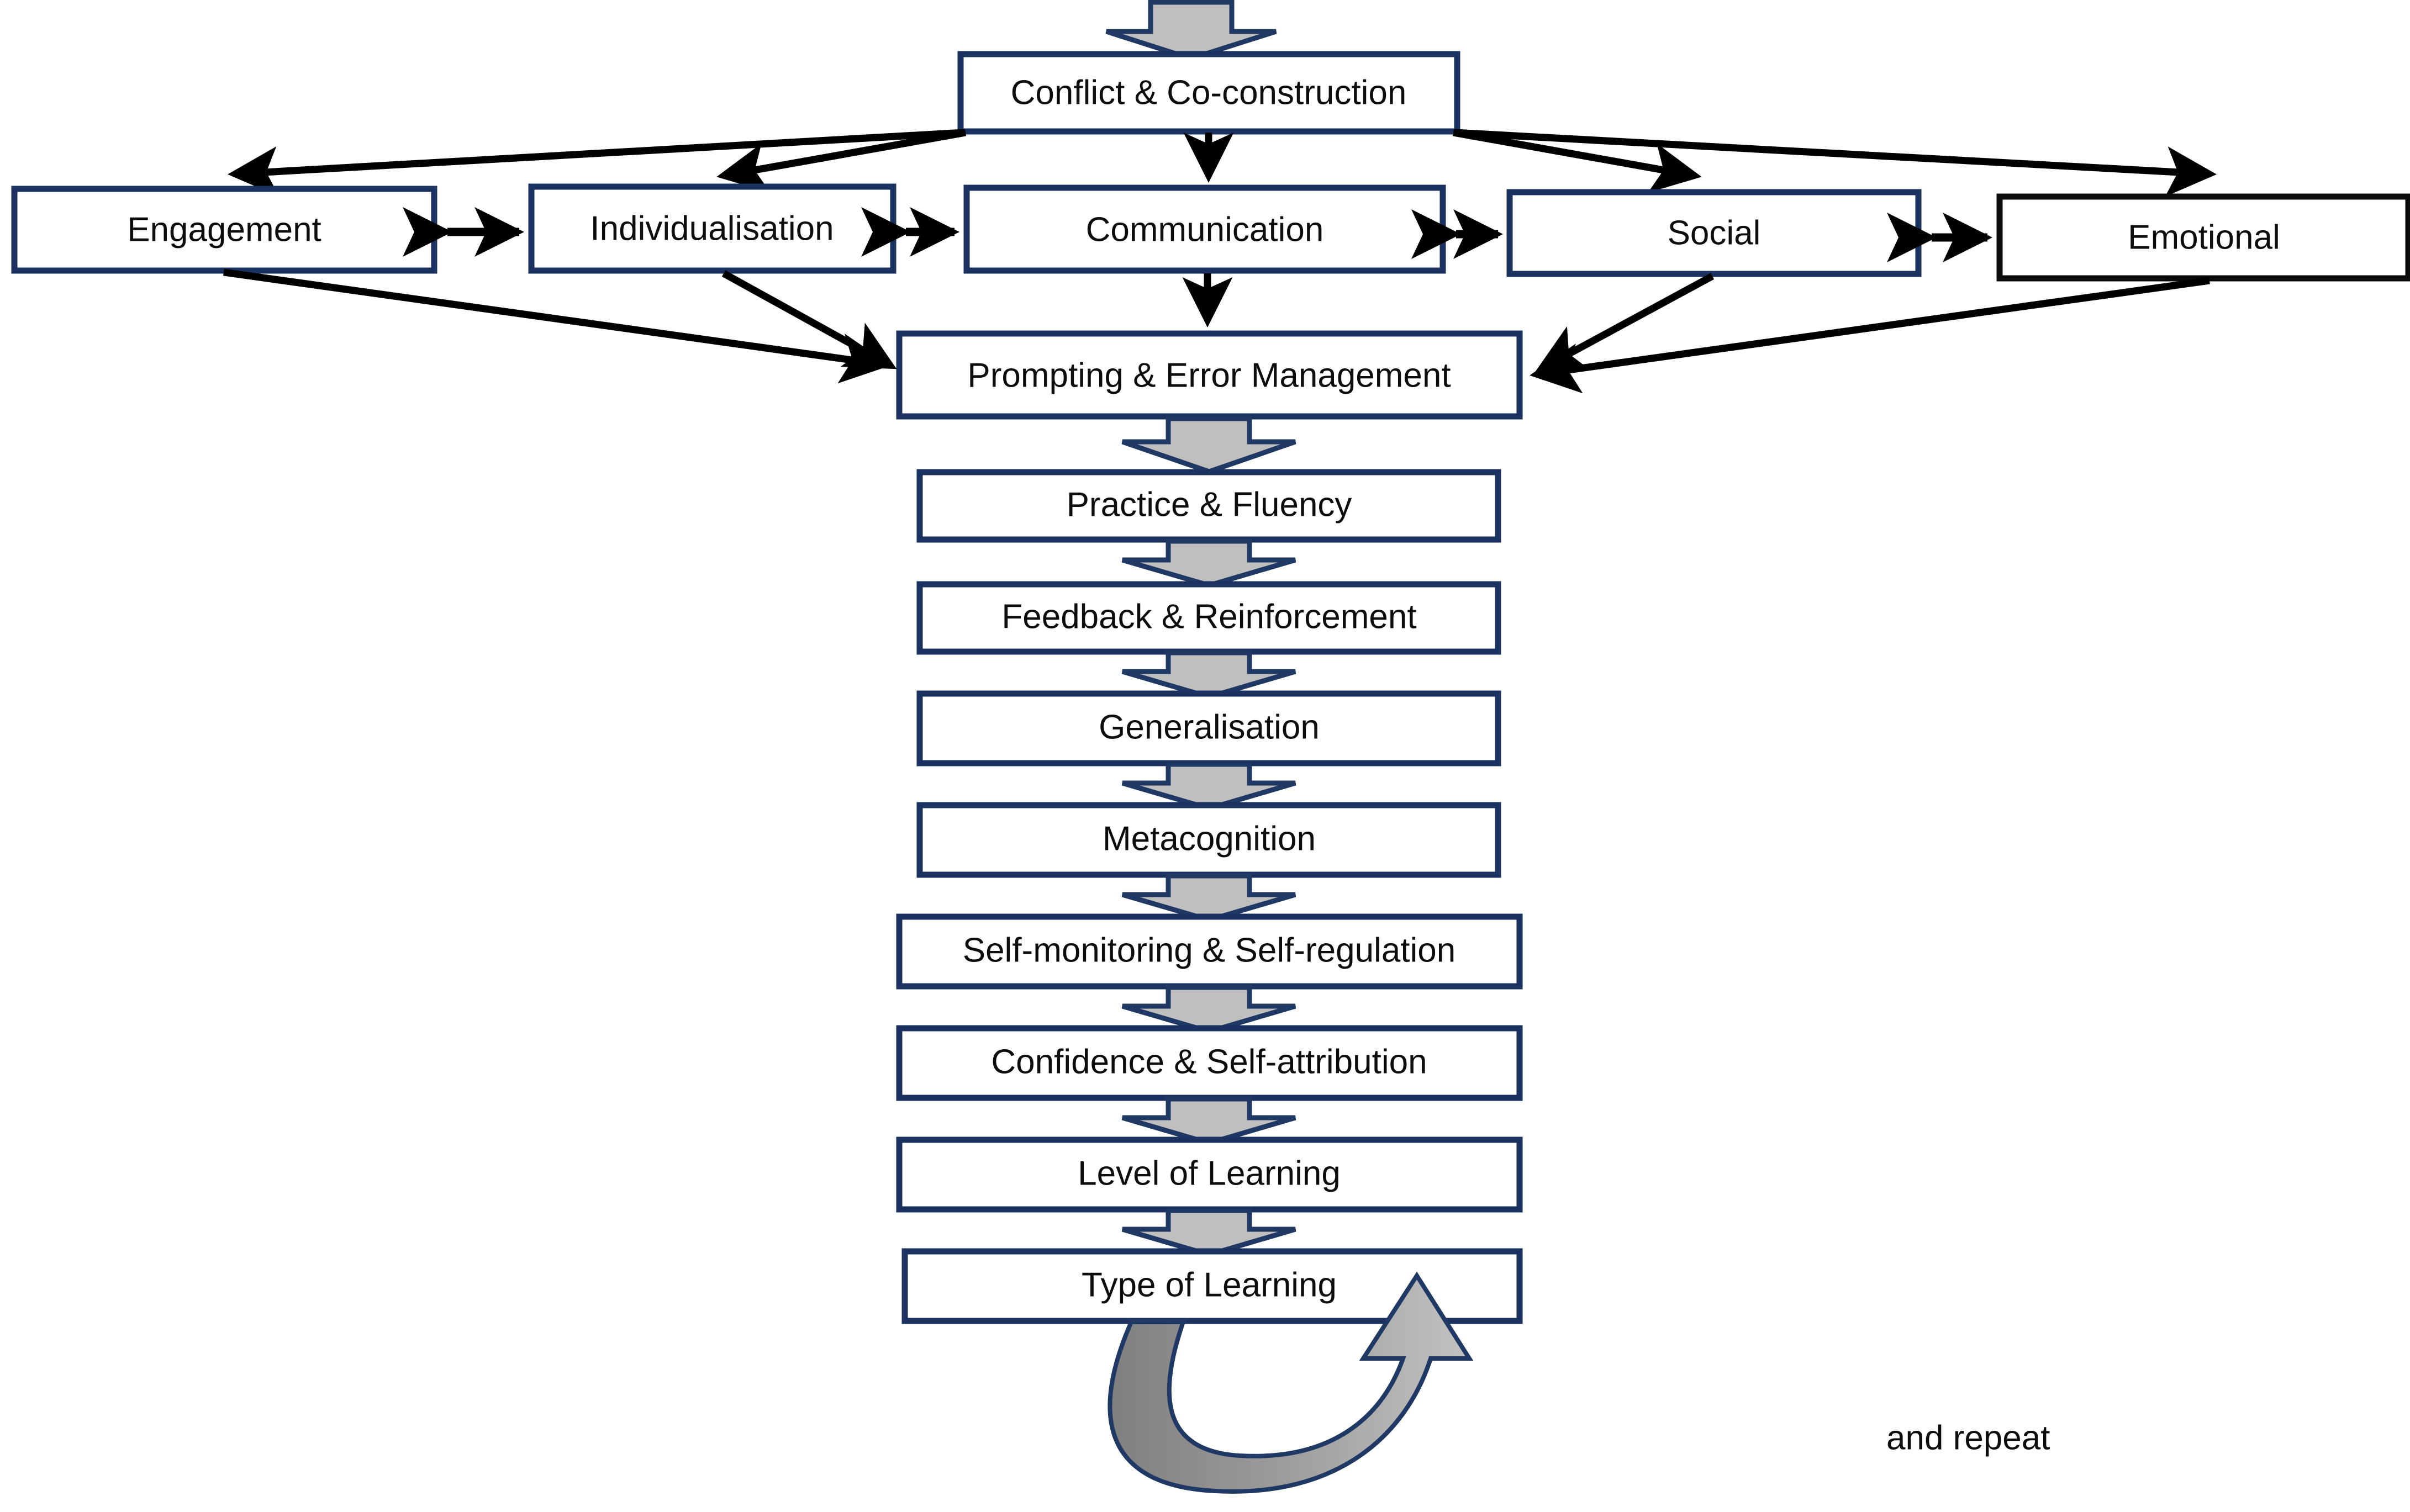 This screenshot has height=1512, width=2410. Describe the element at coordinates (1968, 1438) in the screenshot. I see `loop-label: and repeat` at that location.